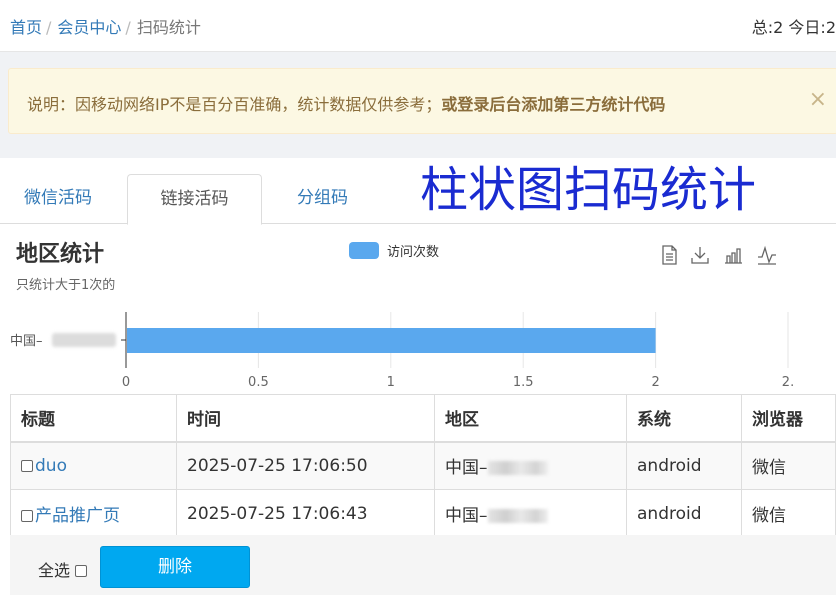 This screenshot has width=836, height=595. Describe the element at coordinates (423, 565) in the screenshot. I see `table-footer: 全选 删除` at that location.